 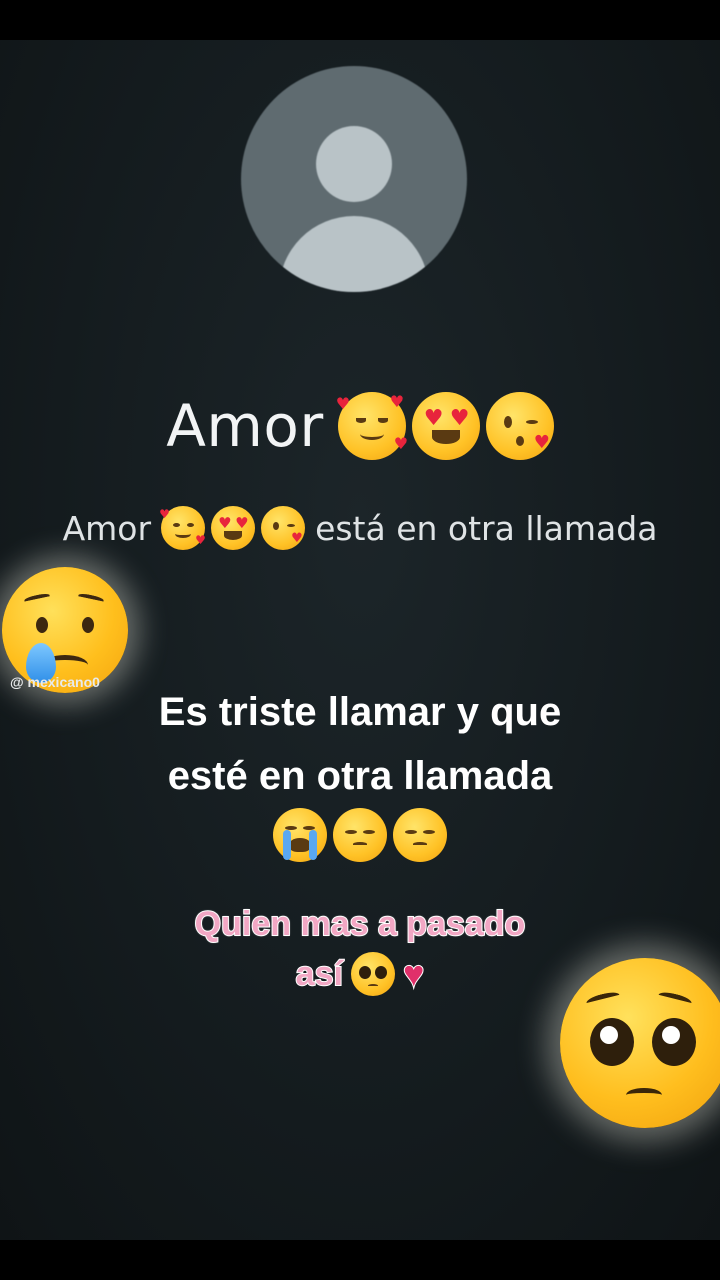 I want to click on broken-heart-icon: ♥, so click(x=413, y=973).